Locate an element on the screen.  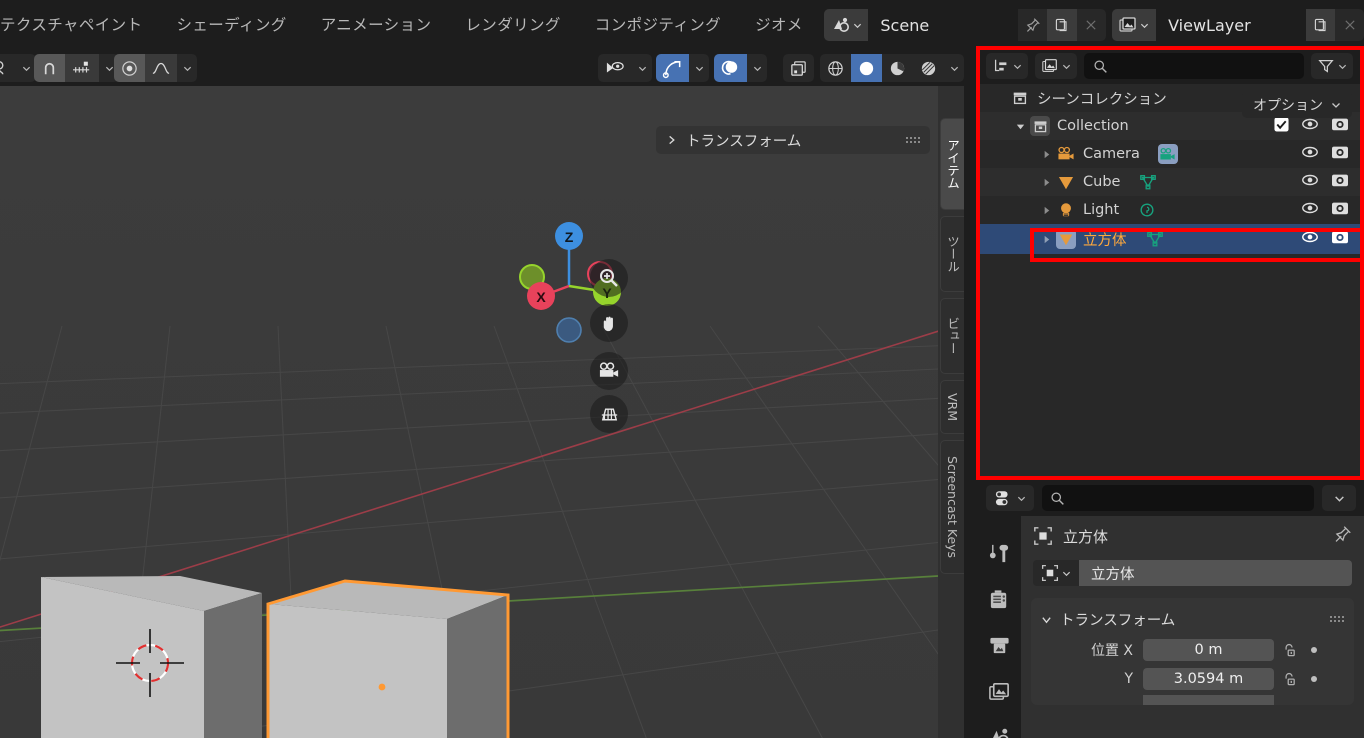
gizmo-group is located at coordinates (682, 68).